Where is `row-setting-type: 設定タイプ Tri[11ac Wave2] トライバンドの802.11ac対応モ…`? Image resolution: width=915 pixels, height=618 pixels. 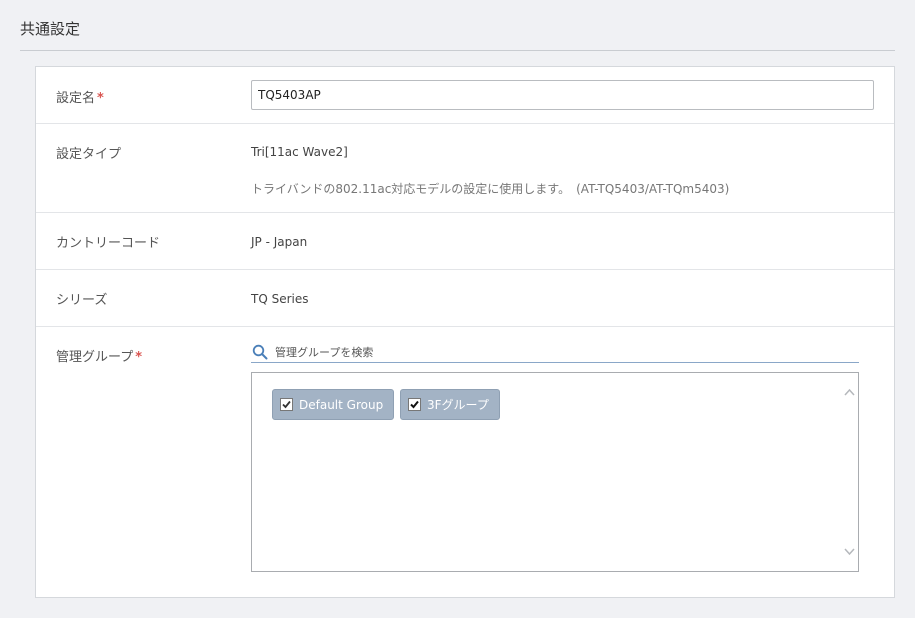
row-setting-type: 設定タイプ Tri[11ac Wave2] トライバンドの802.11ac対応モ… is located at coordinates (465, 168).